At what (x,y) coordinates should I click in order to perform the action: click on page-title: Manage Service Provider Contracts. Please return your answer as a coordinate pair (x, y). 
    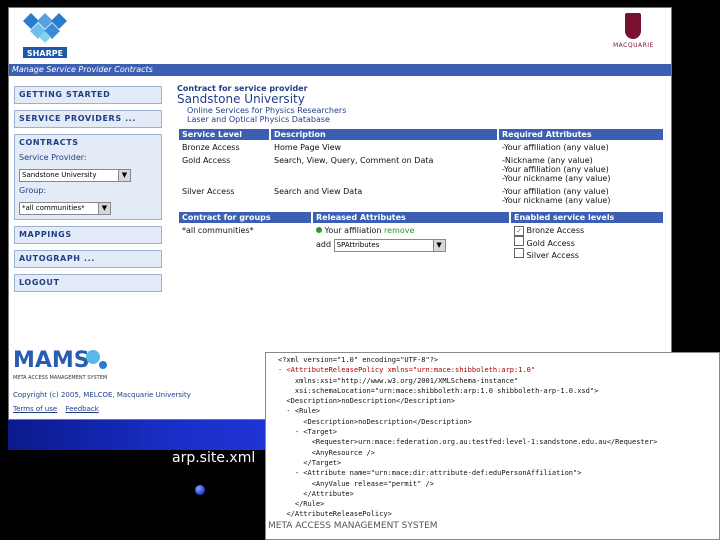
    Looking at the image, I should click on (340, 70).